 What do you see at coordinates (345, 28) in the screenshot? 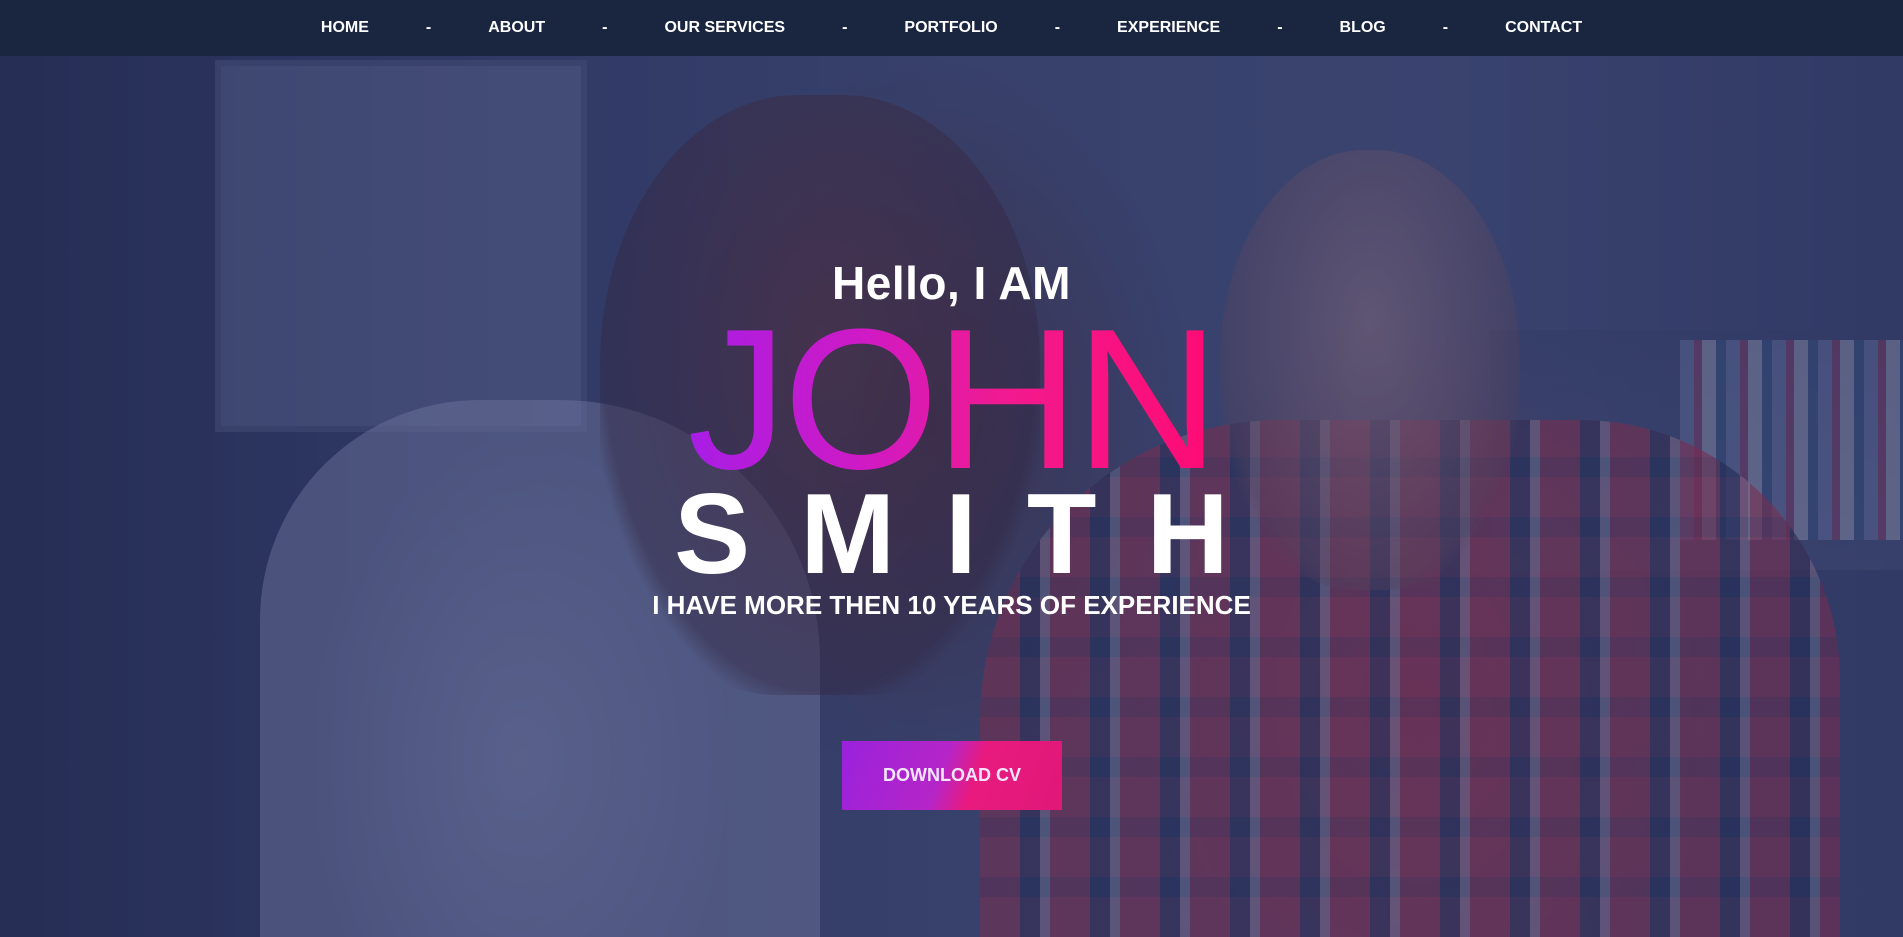
I see `nav-link-home: HOME` at bounding box center [345, 28].